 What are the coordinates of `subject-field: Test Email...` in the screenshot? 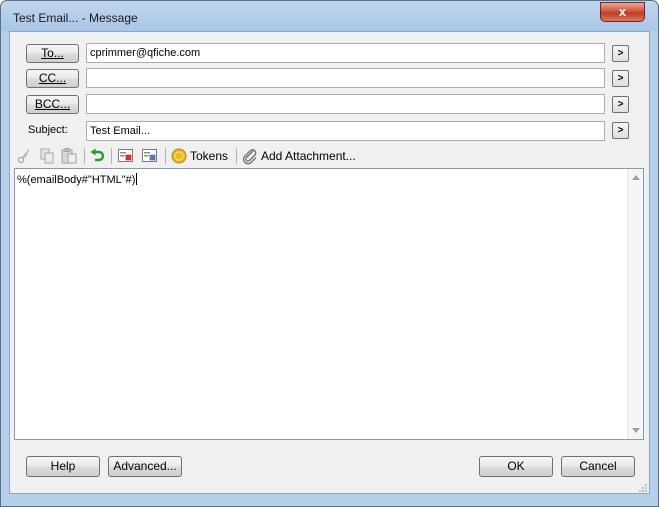 It's located at (345, 131).